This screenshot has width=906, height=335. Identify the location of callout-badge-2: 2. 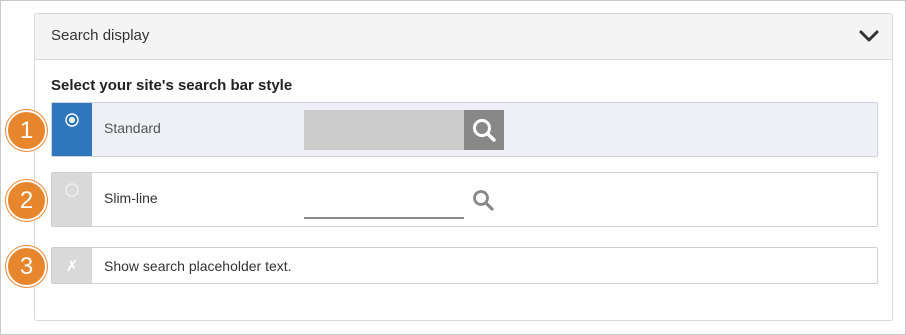
(26, 200).